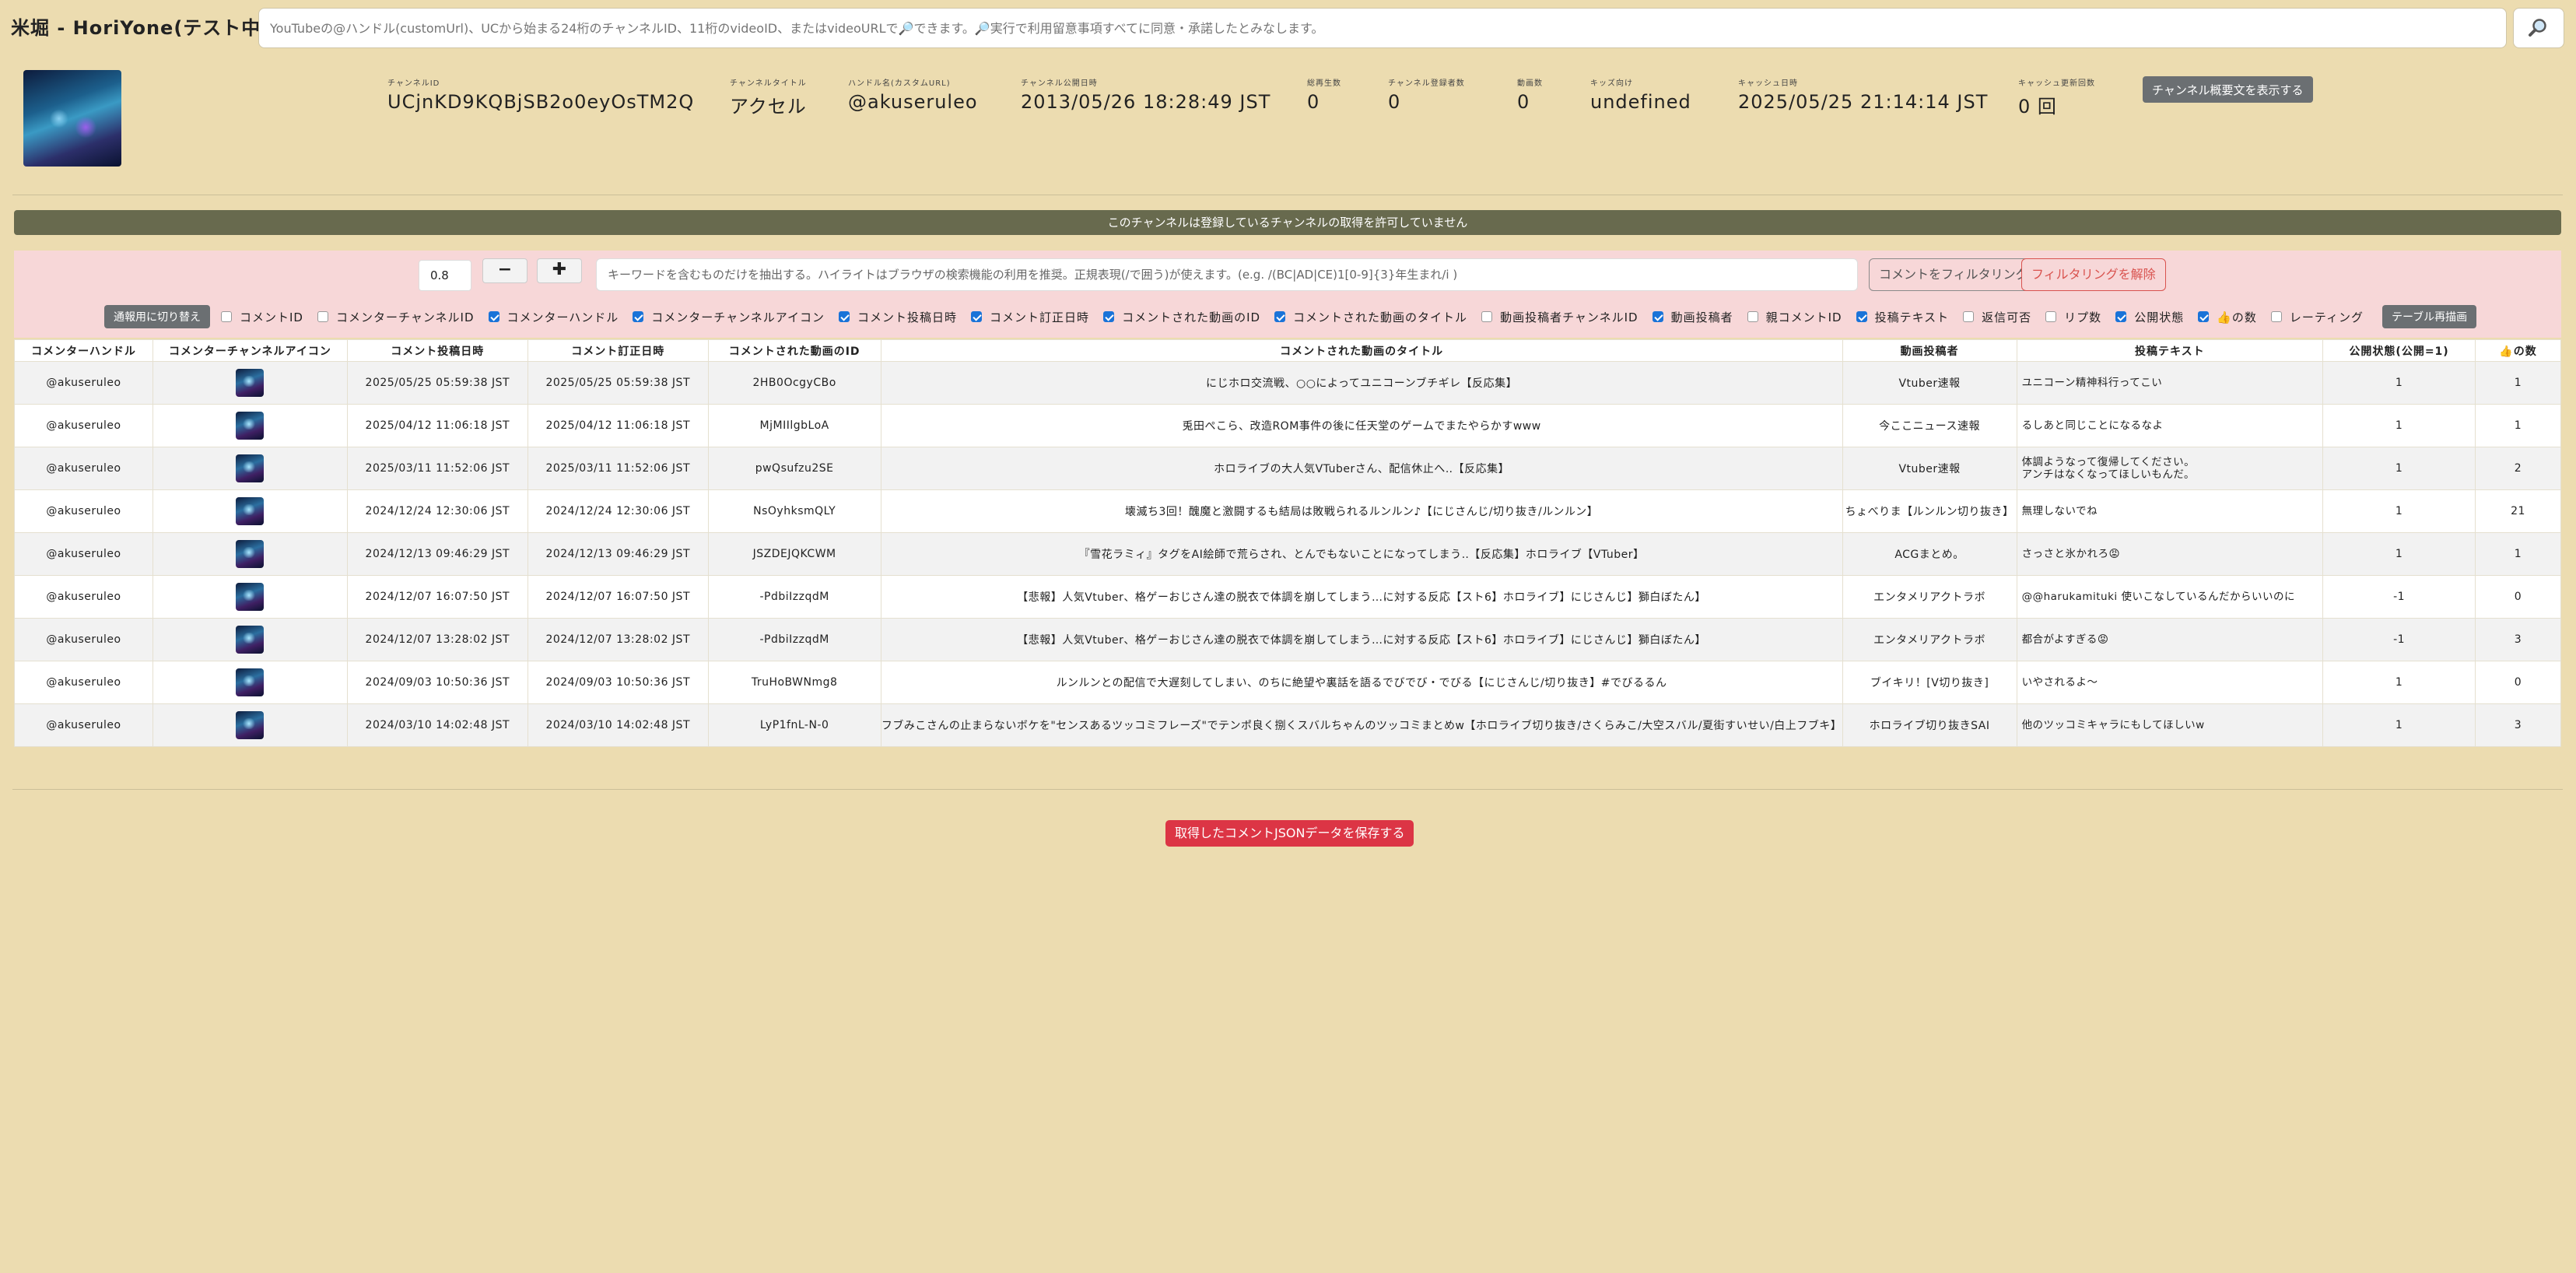 This screenshot has width=2576, height=1273. I want to click on column-header: コメンターハンドル, so click(83, 350).